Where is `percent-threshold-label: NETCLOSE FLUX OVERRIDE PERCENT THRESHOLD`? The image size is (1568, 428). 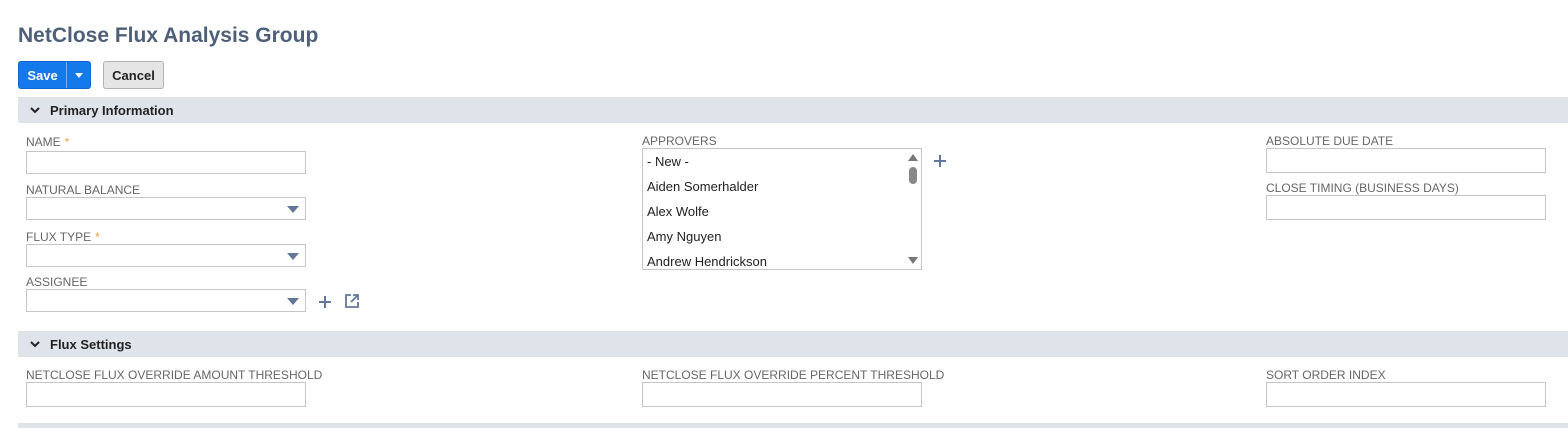 percent-threshold-label: NETCLOSE FLUX OVERRIDE PERCENT THRESHOLD is located at coordinates (793, 375).